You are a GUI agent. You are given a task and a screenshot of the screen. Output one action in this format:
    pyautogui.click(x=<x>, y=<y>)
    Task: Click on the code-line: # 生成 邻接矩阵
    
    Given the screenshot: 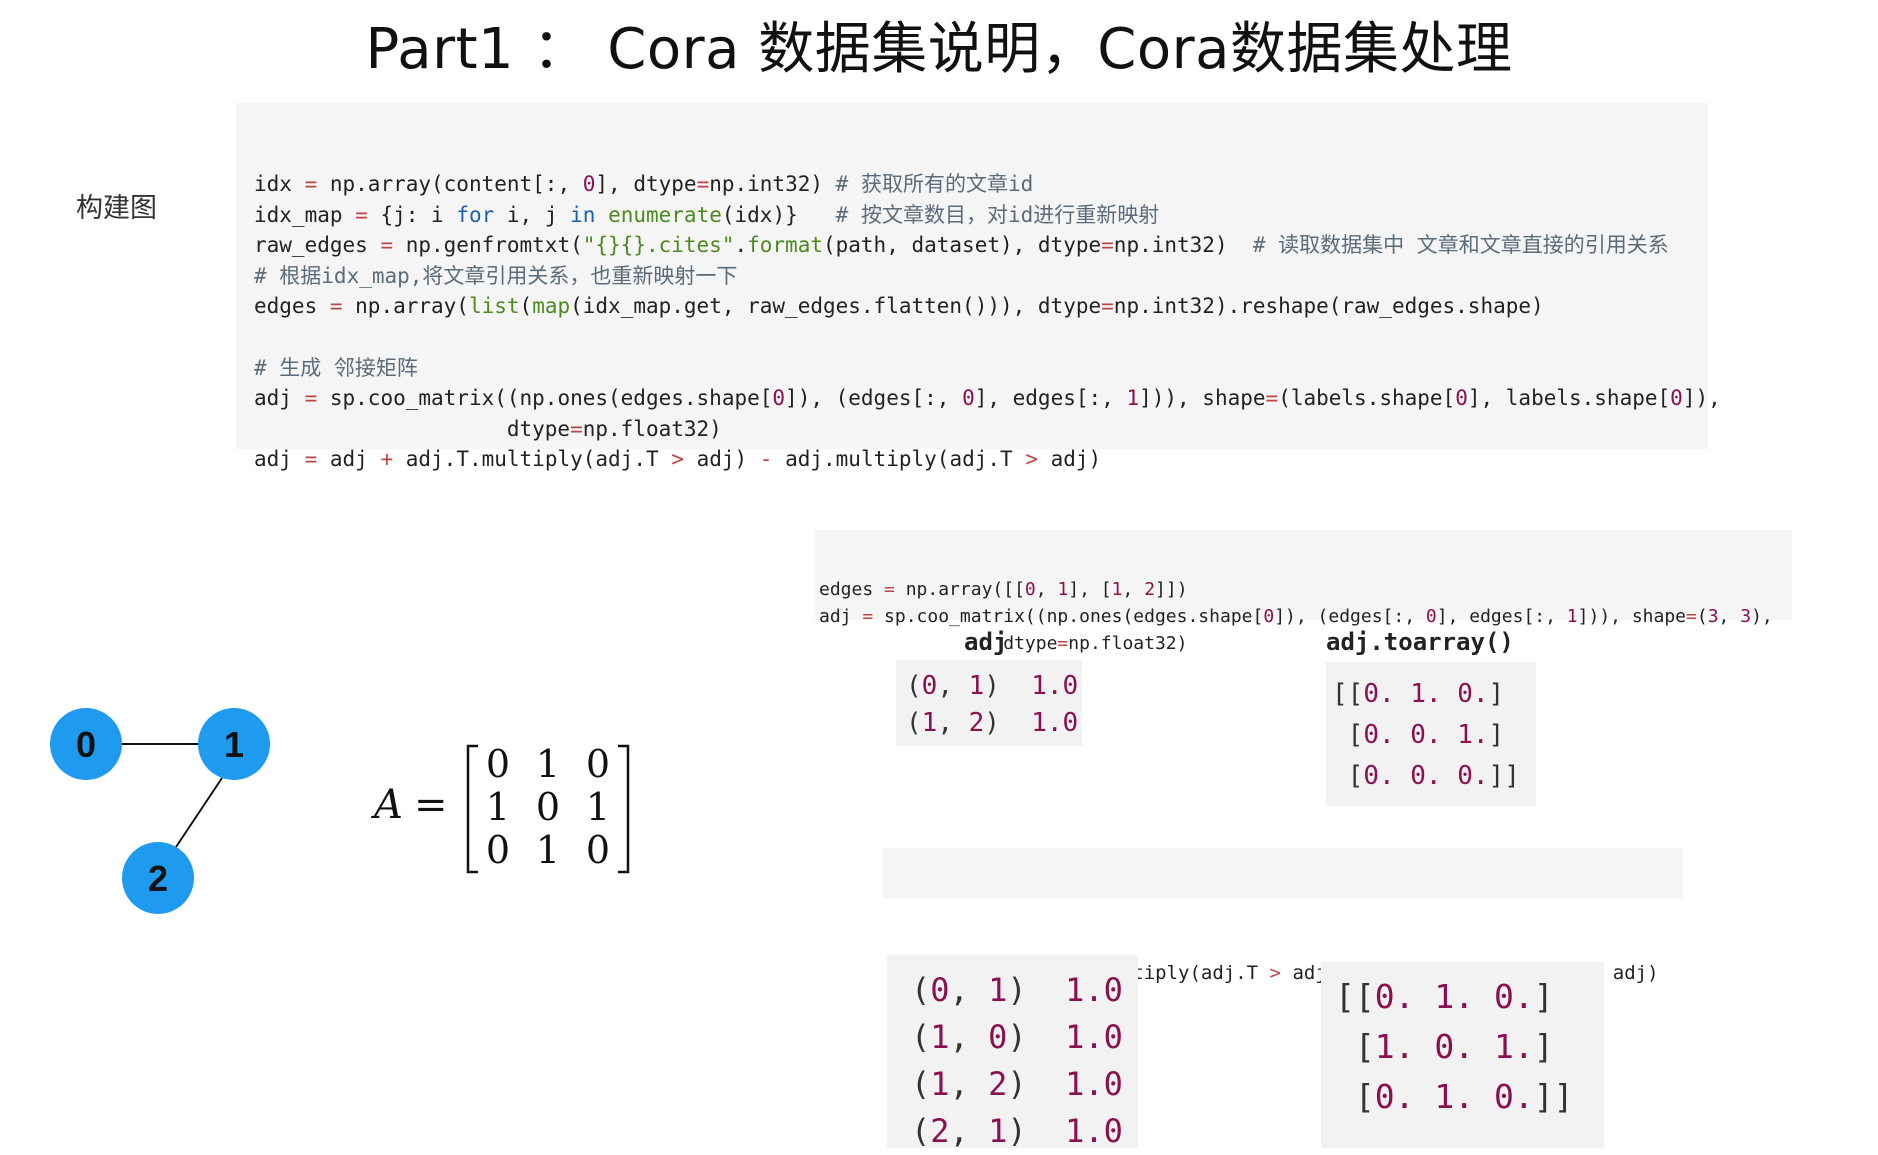 What is the action you would take?
    pyautogui.click(x=336, y=367)
    